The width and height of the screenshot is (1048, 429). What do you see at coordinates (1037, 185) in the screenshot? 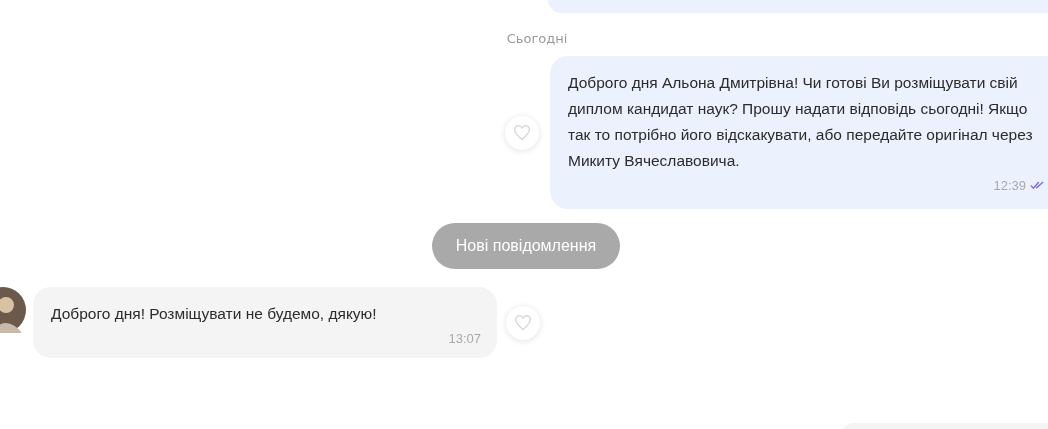
I see `double-check-icon` at bounding box center [1037, 185].